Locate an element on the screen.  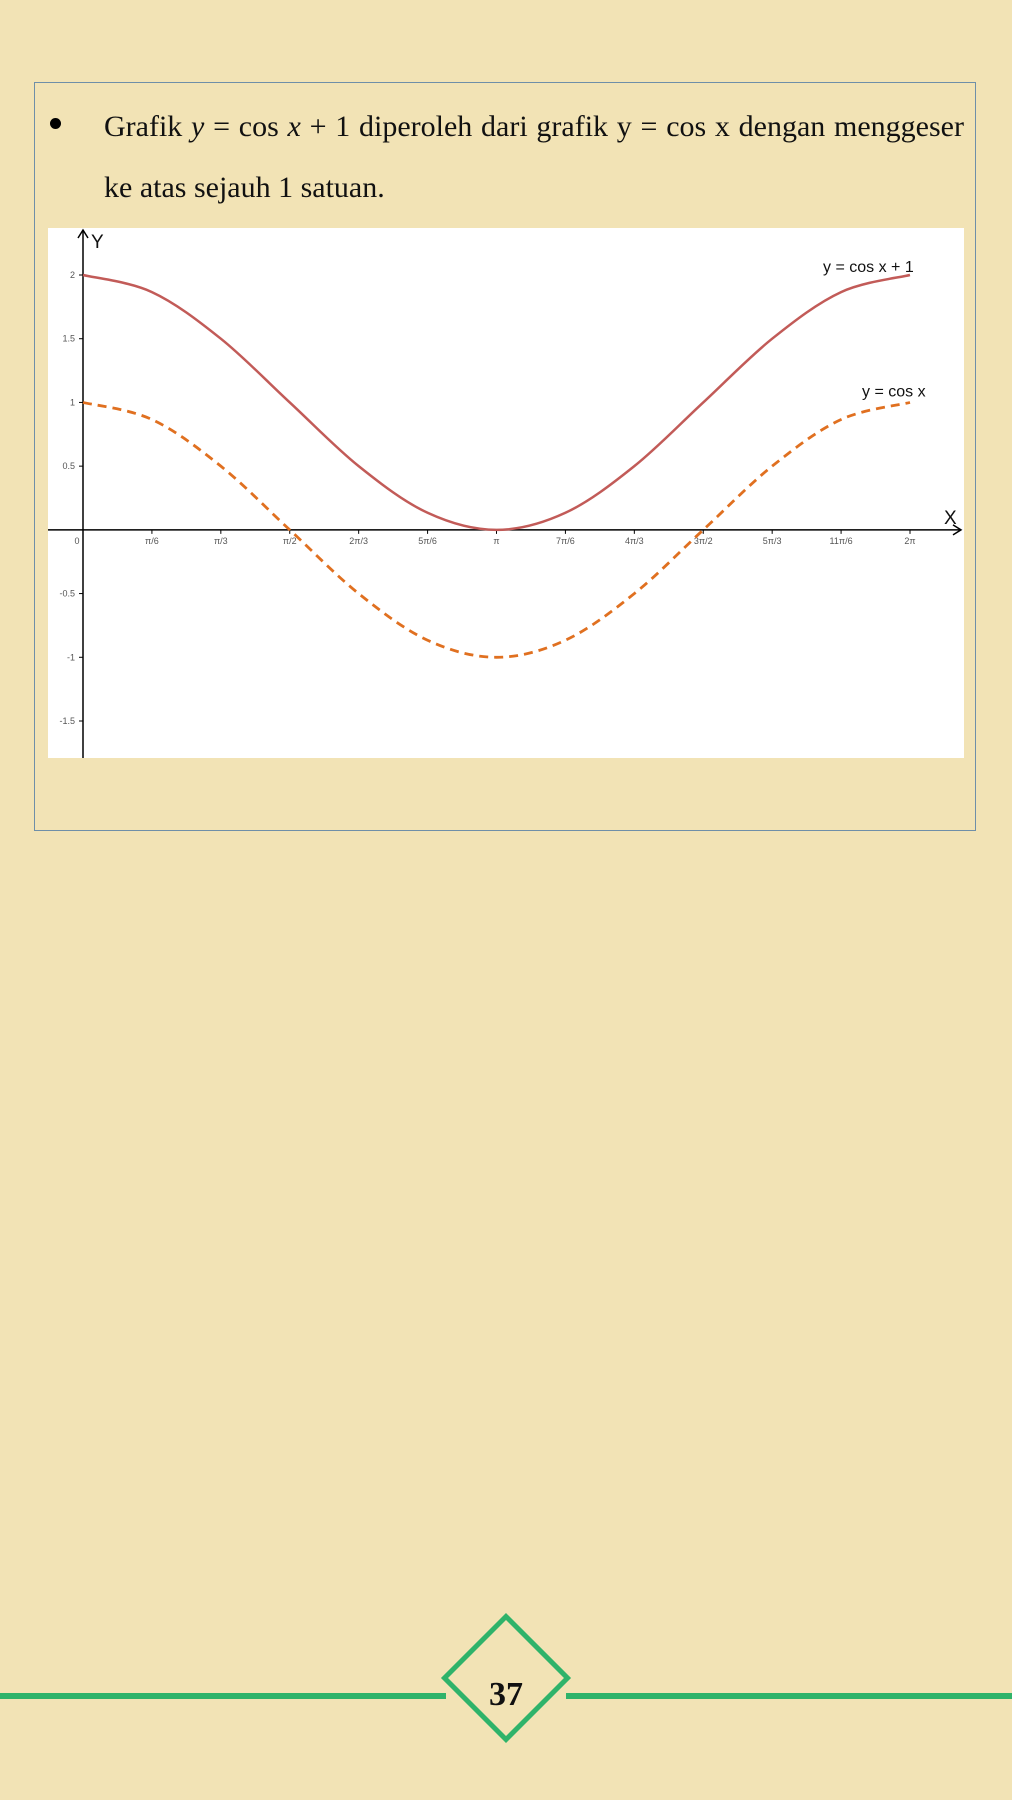
x-tick-label: 2π/3 is located at coordinates (358, 541).